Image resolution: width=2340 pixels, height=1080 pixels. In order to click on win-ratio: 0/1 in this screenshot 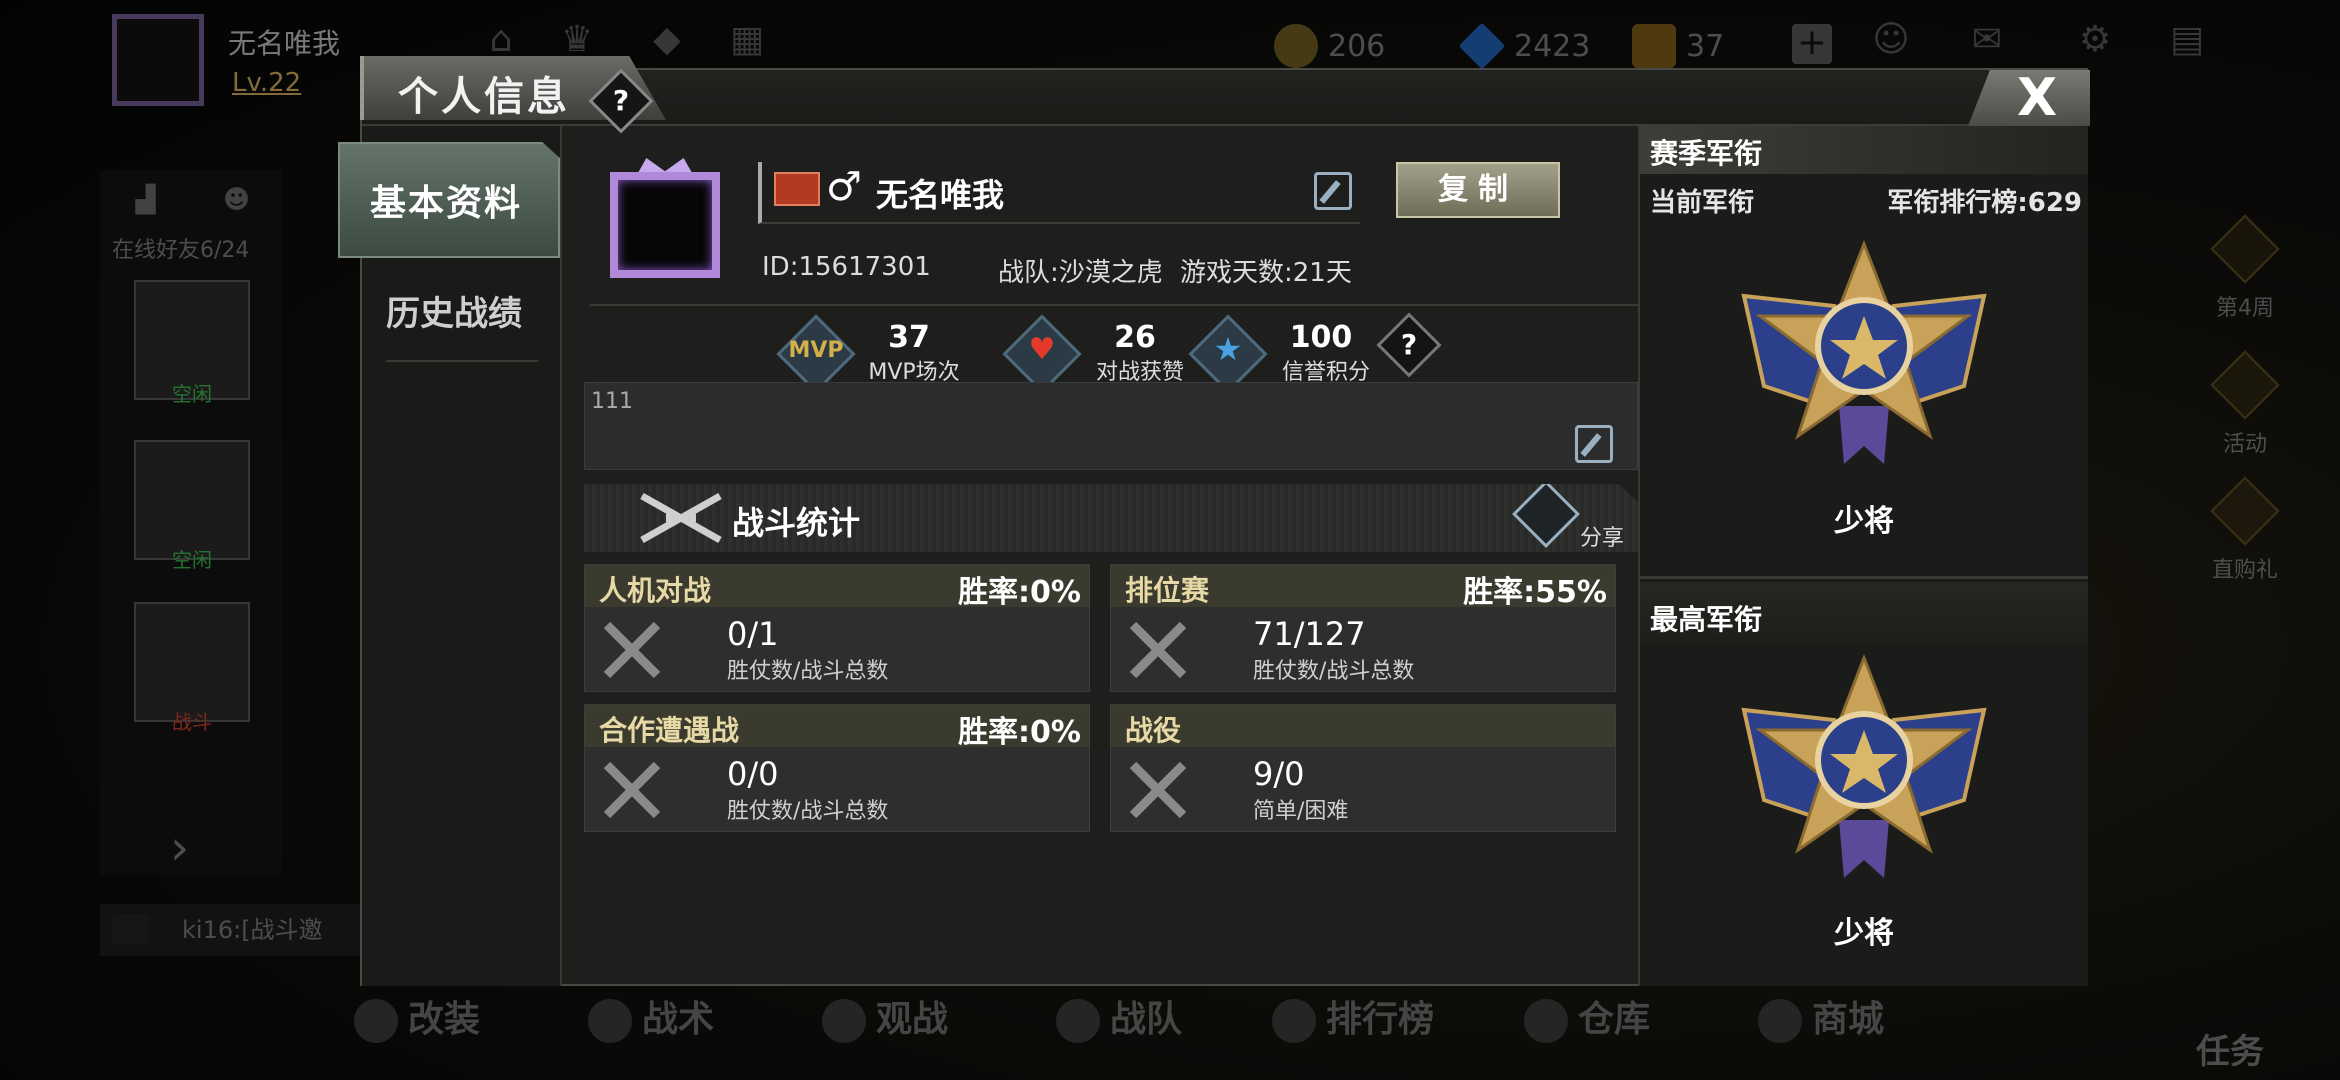, I will do `click(753, 634)`.